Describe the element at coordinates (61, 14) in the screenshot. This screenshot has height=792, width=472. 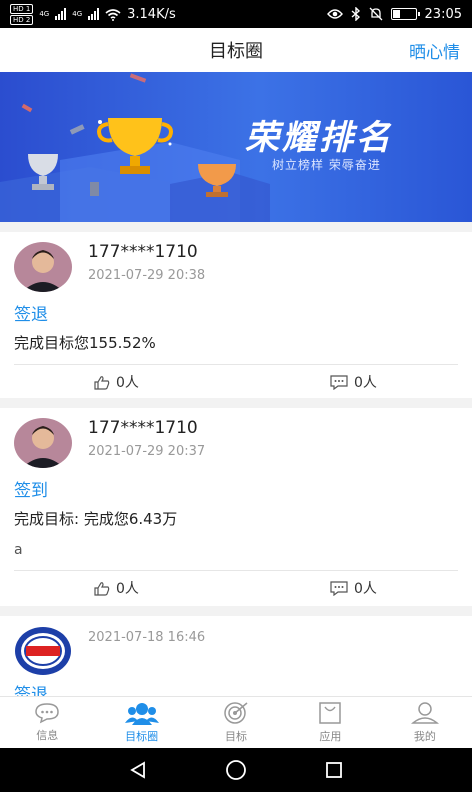
I see `signal-icon` at that location.